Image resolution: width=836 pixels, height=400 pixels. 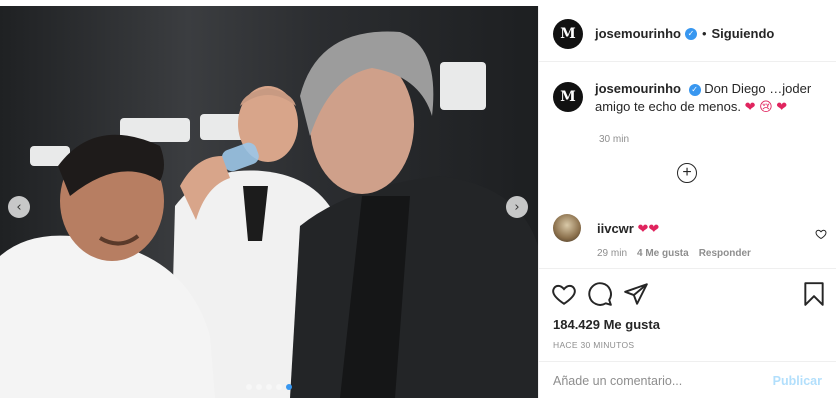 I want to click on publish-button: Publicar, so click(x=797, y=381).